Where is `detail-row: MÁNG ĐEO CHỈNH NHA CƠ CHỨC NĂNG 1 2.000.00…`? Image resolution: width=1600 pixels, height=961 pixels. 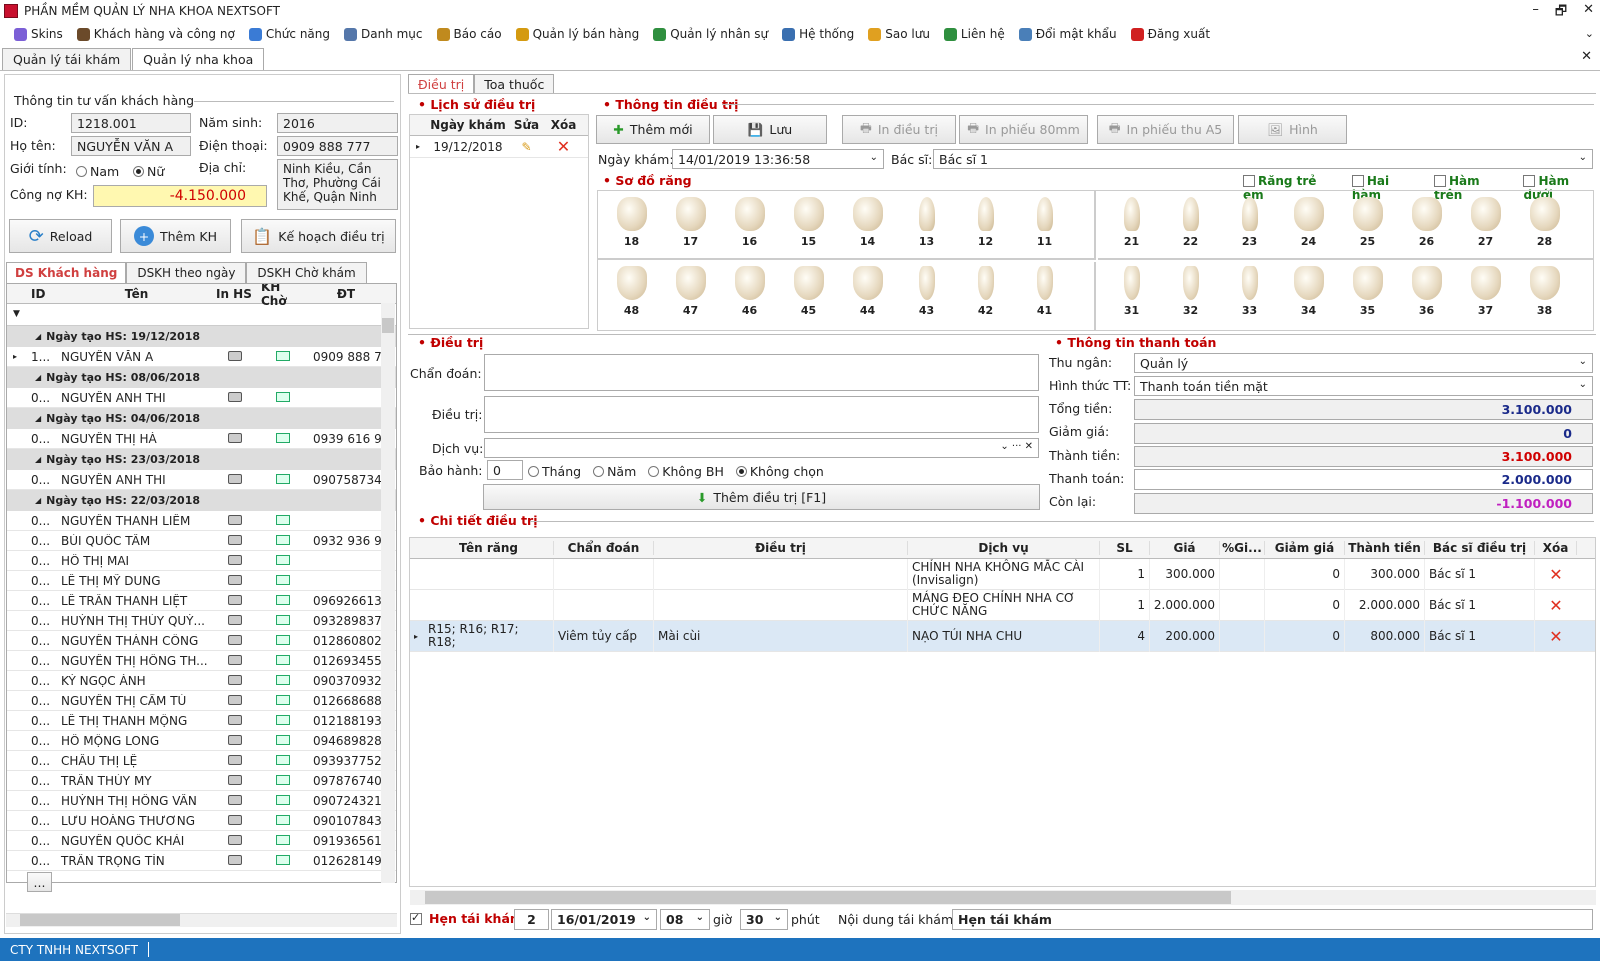
detail-row: MÁNG ĐEO CHỈNH NHA CƠ CHỨC NĂNG 1 2.000.00… is located at coordinates (1002, 605).